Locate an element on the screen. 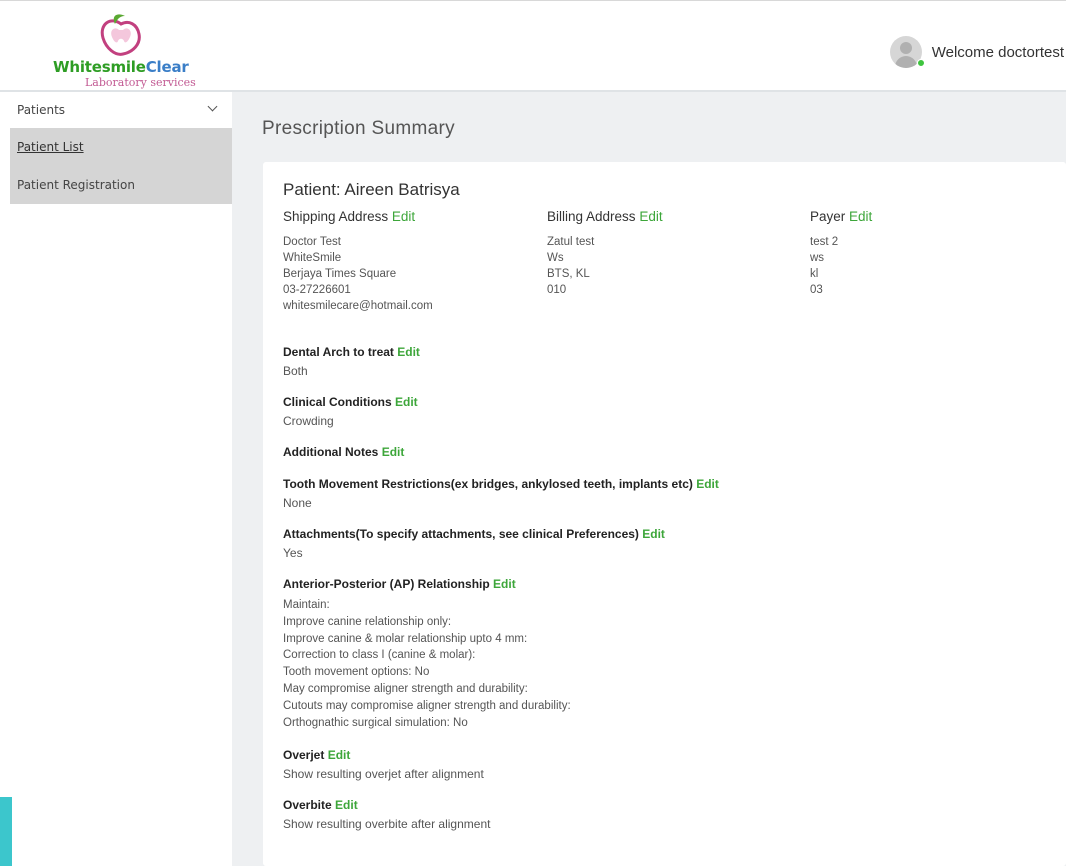 The height and width of the screenshot is (866, 1066). brand-logo: WhitesmileClear Laboratory services is located at coordinates (125, 54).